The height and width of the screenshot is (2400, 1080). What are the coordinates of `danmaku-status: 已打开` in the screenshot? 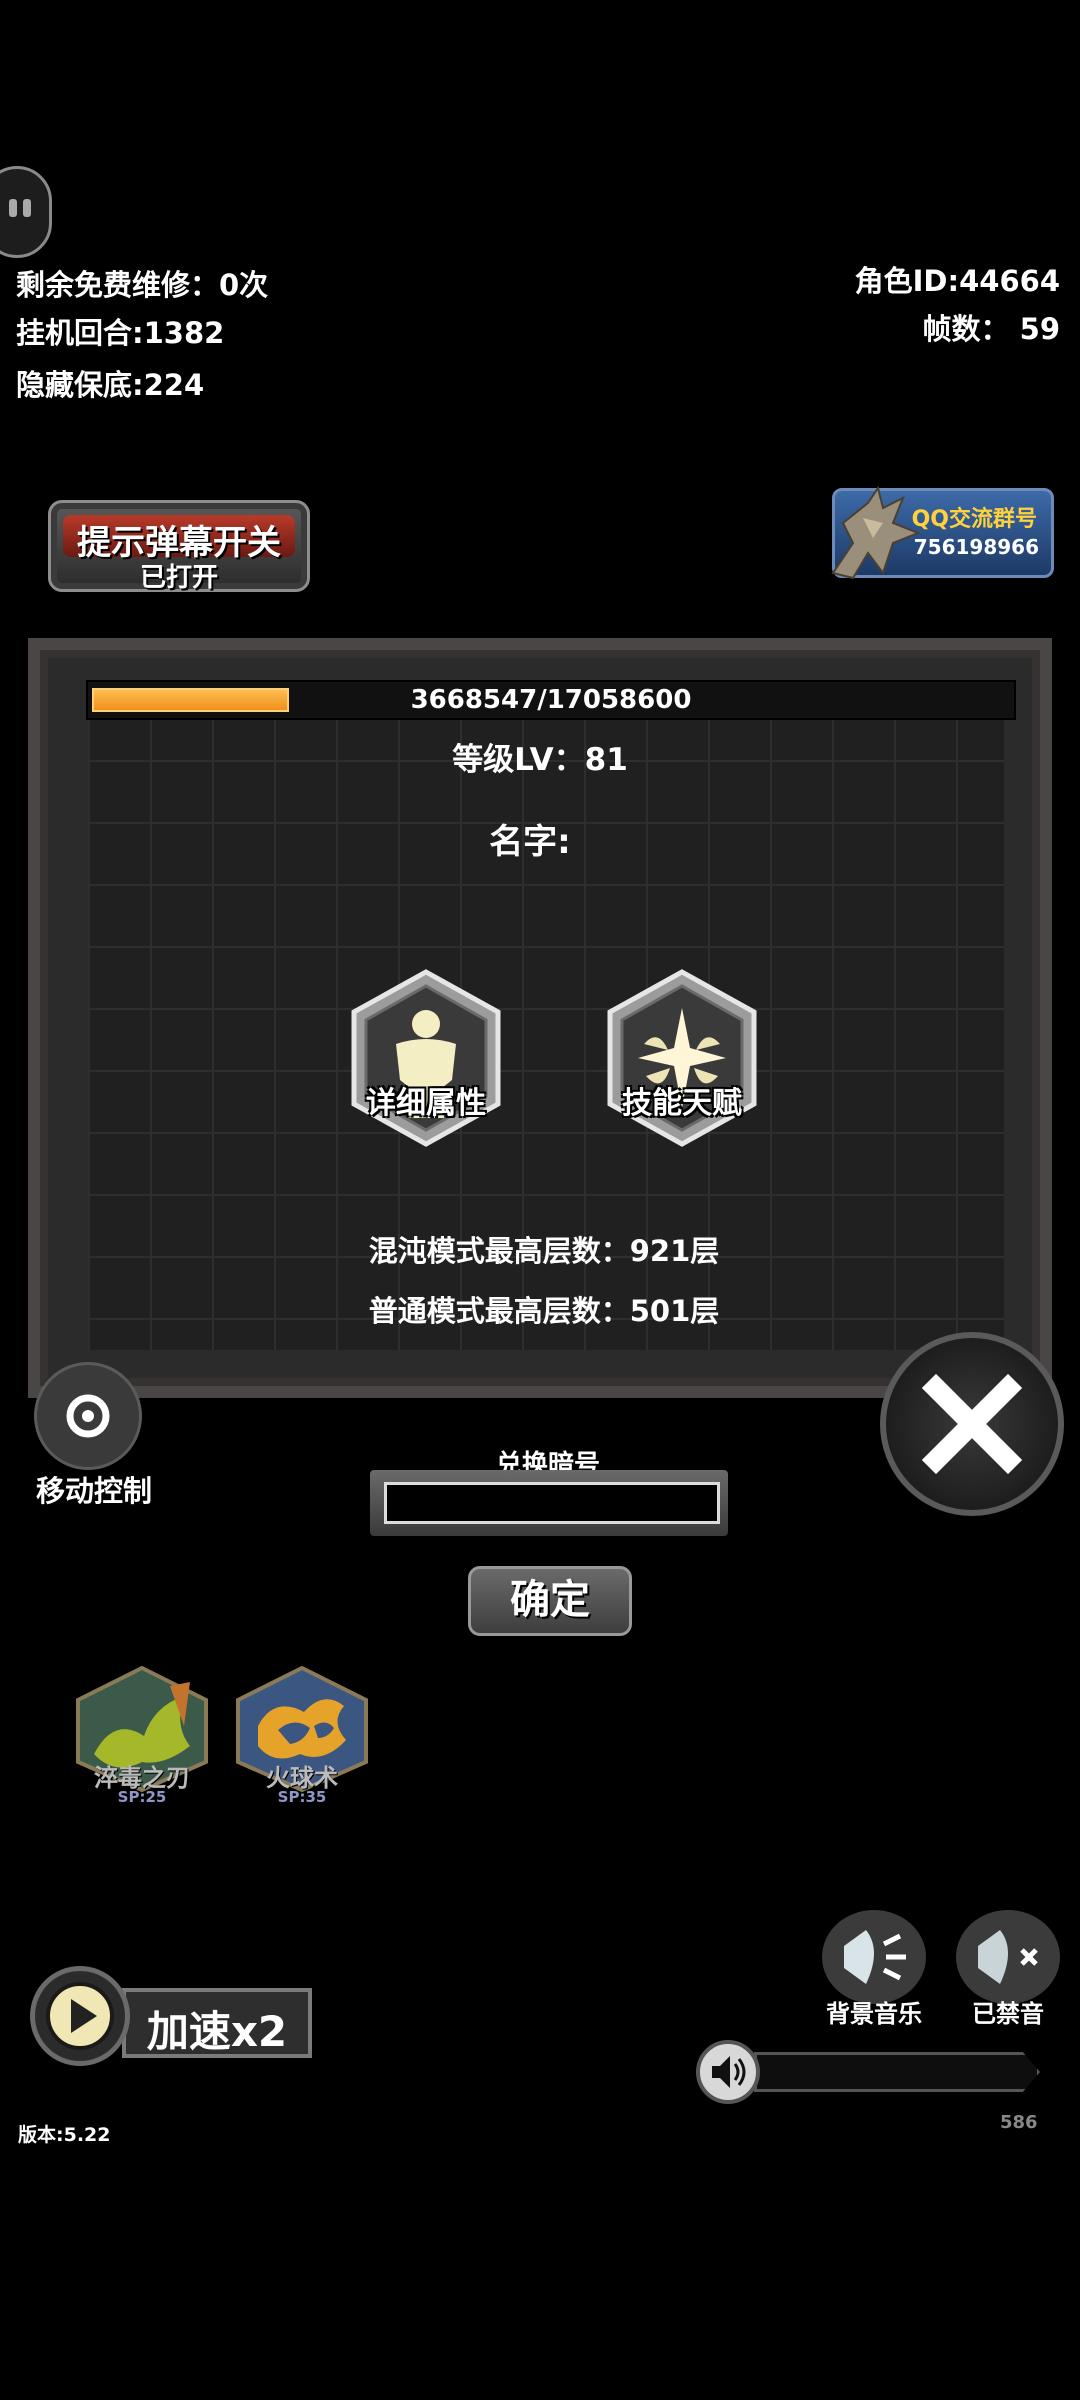 It's located at (178, 578).